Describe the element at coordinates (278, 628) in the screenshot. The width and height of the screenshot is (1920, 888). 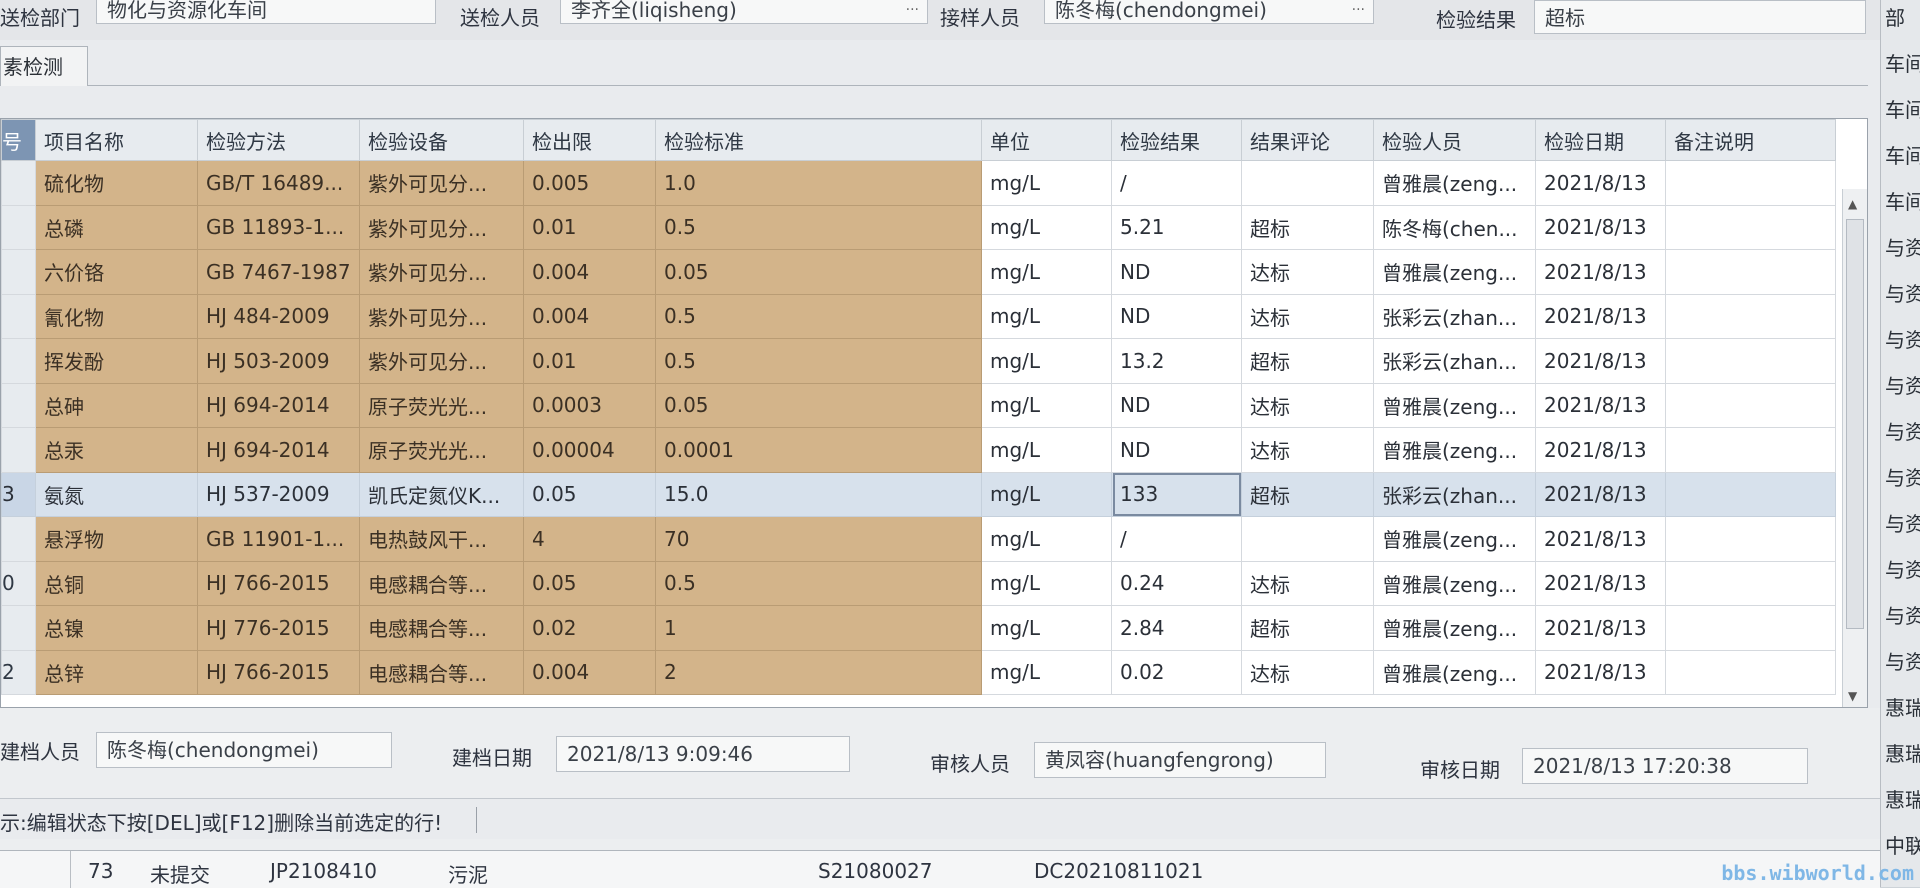
I see `cell-method: HJ 776-2015` at that location.